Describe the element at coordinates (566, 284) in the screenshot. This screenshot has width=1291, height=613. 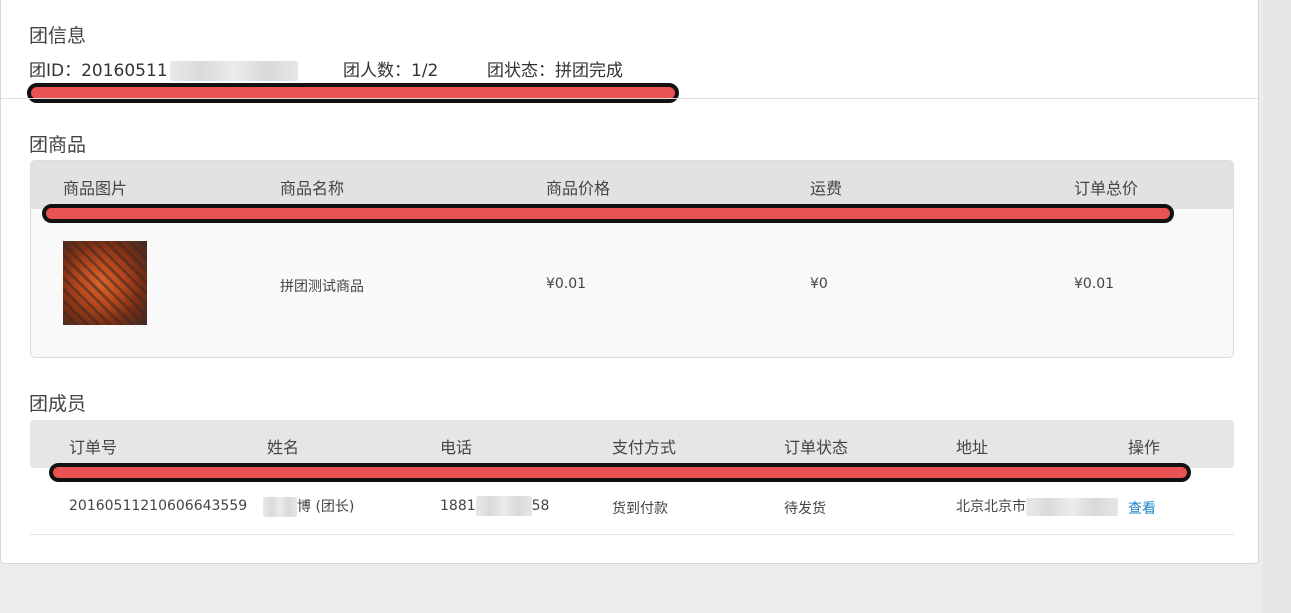
I see `goods-price: ¥0.01` at that location.